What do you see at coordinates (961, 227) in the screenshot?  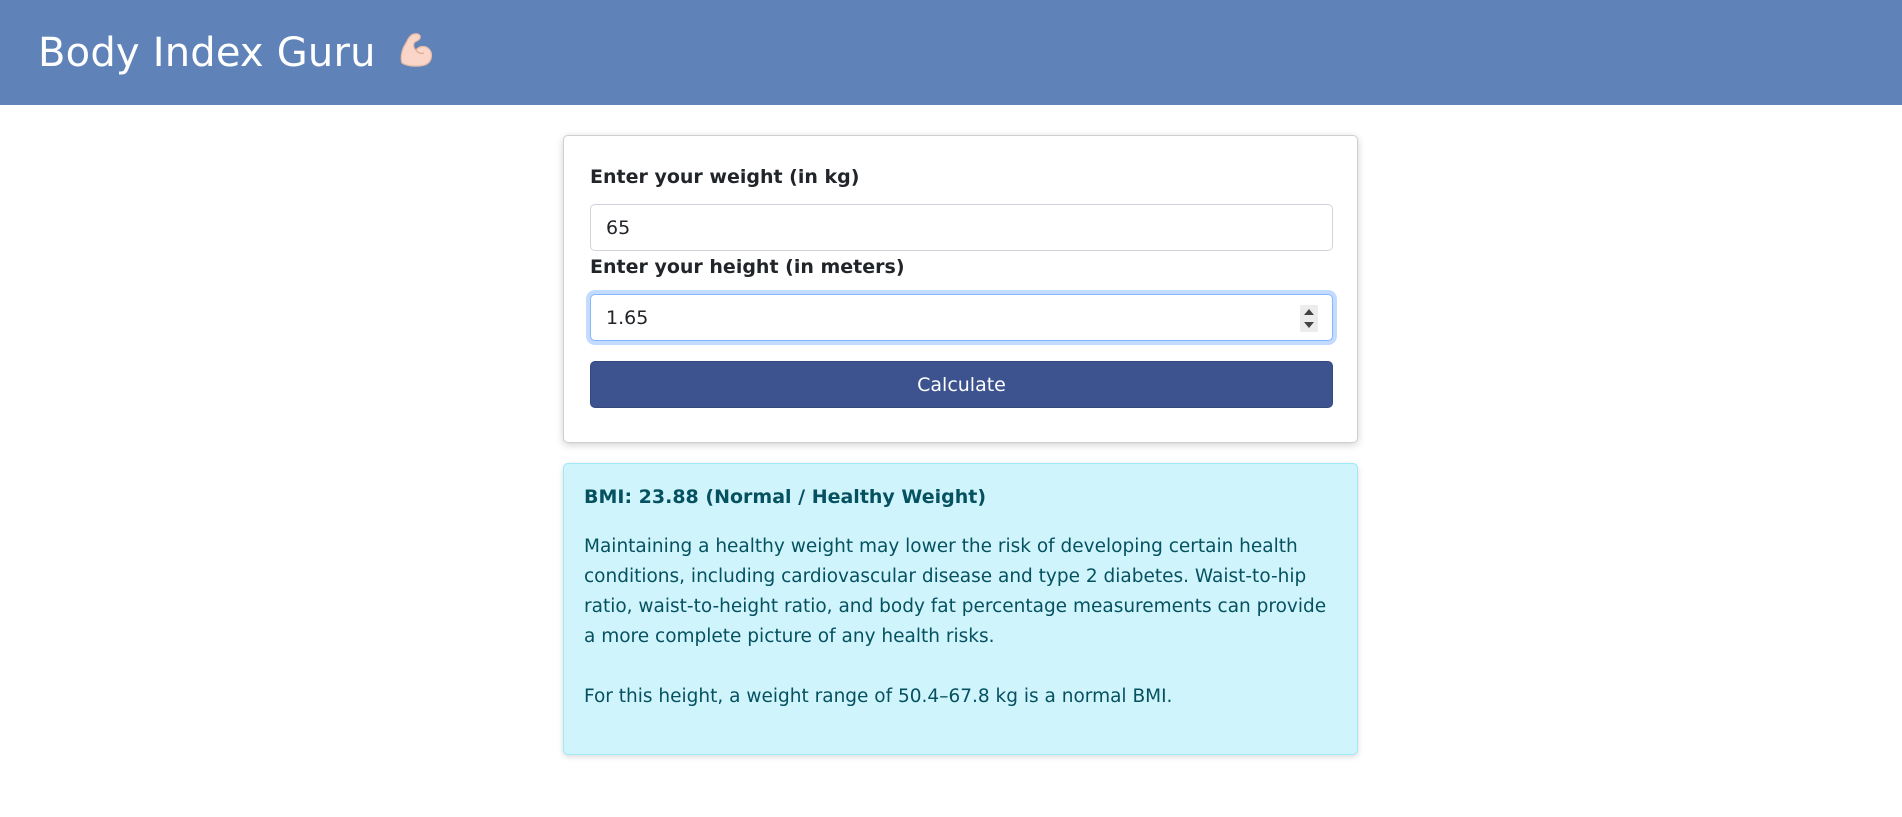 I see `weight-input: 65` at bounding box center [961, 227].